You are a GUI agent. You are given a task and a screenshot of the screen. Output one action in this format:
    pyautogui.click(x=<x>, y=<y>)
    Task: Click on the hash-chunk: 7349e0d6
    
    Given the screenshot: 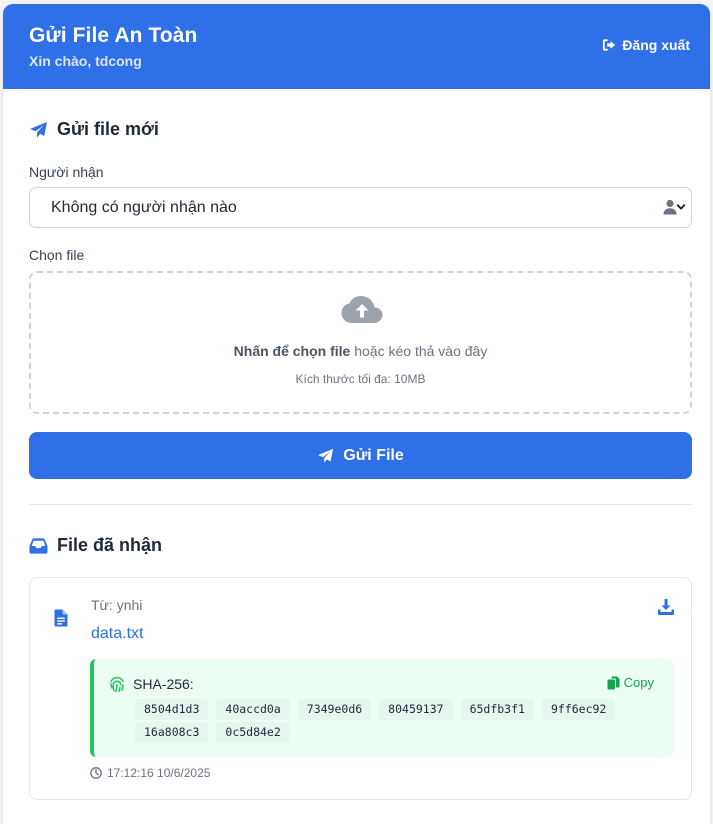 What is the action you would take?
    pyautogui.click(x=334, y=709)
    